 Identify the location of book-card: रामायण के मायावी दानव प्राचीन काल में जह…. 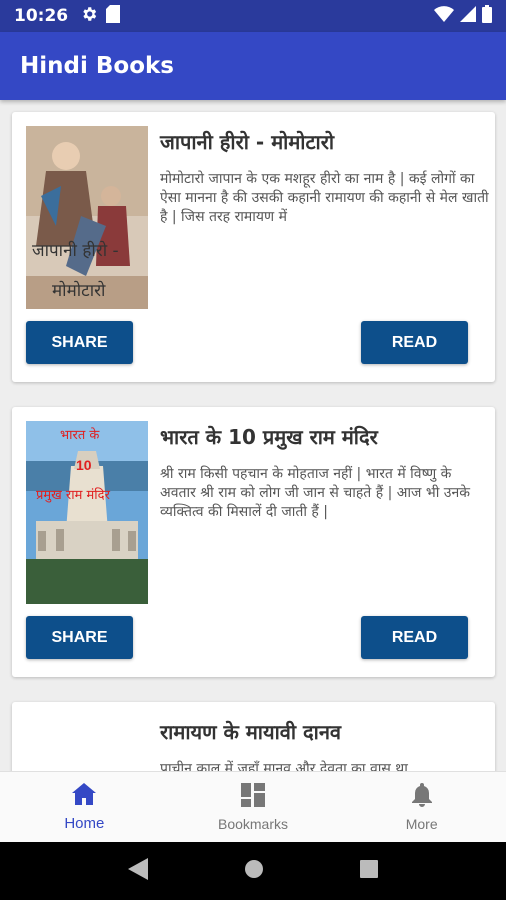
(253, 736).